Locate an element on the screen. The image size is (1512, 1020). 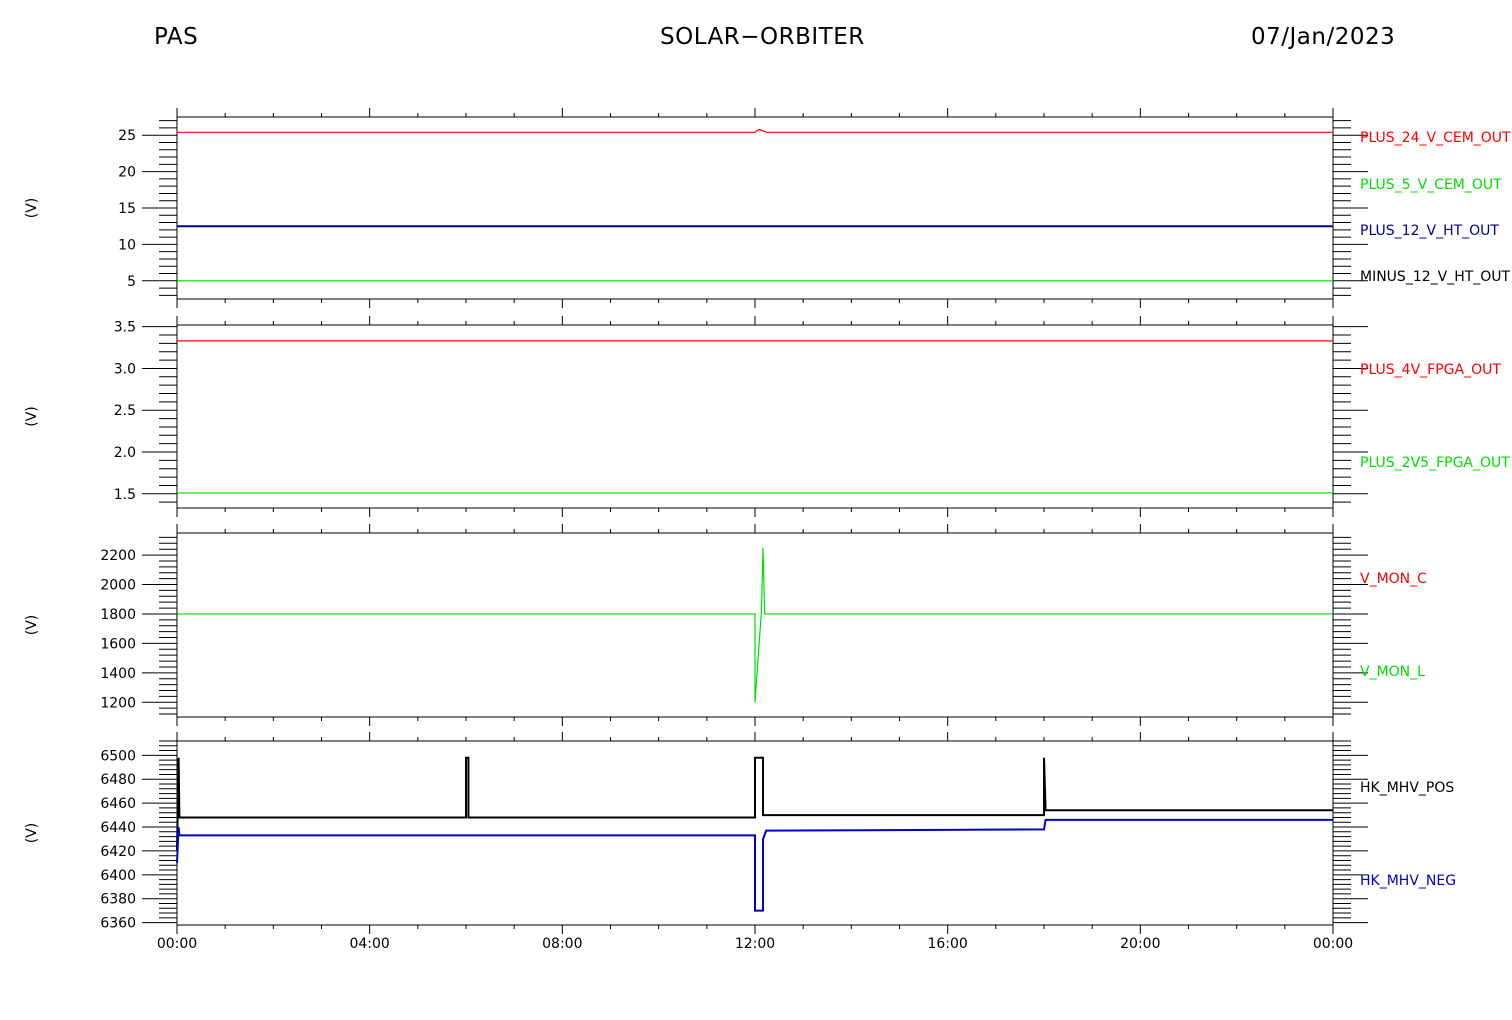
y-tick-label: 1600 is located at coordinates (118, 644).